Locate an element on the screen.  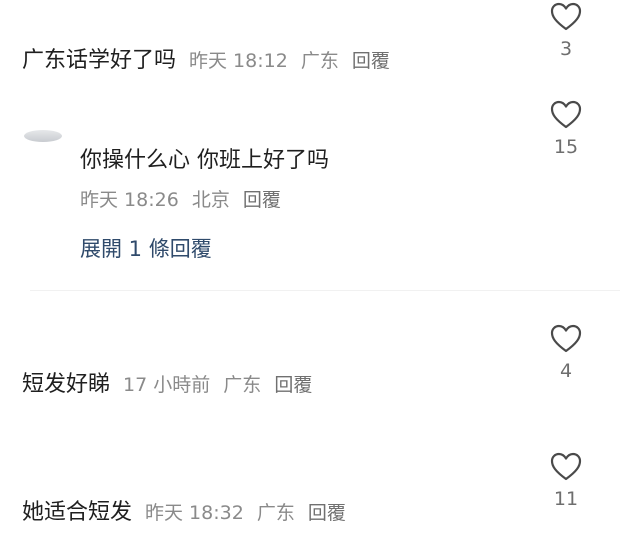
comment-text: 短发好睇 17 小時前 广东 回覆 is located at coordinates (167, 382).